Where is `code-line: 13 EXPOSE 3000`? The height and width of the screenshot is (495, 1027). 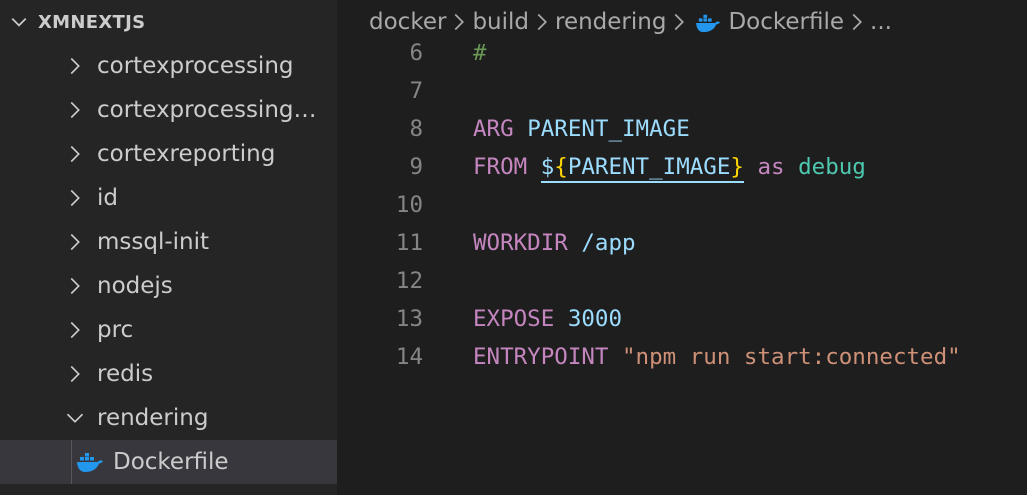
code-line: 13 EXPOSE 3000 is located at coordinates (682, 319).